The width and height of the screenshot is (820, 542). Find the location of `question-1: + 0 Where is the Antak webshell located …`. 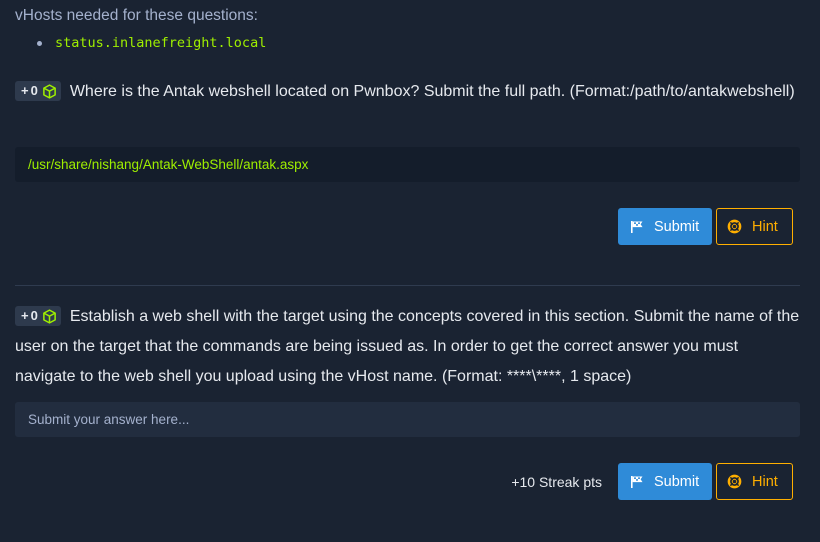

question-1: + 0 Where is the Antak webshell located … is located at coordinates (407, 92).